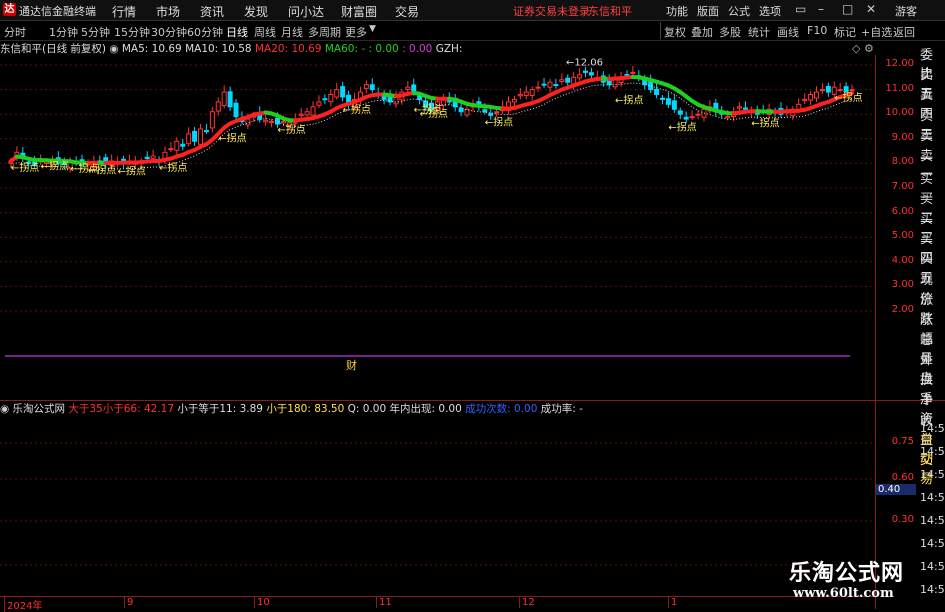 The image size is (945, 612). What do you see at coordinates (903, 441) in the screenshot?
I see `sub-tick-label: 0.75` at bounding box center [903, 441].